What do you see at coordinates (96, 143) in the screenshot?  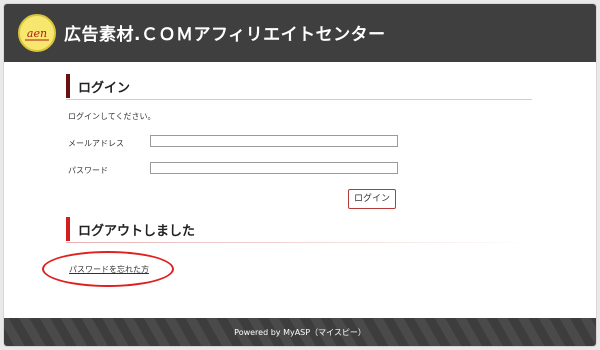 I see `email-label: メールアドレス` at bounding box center [96, 143].